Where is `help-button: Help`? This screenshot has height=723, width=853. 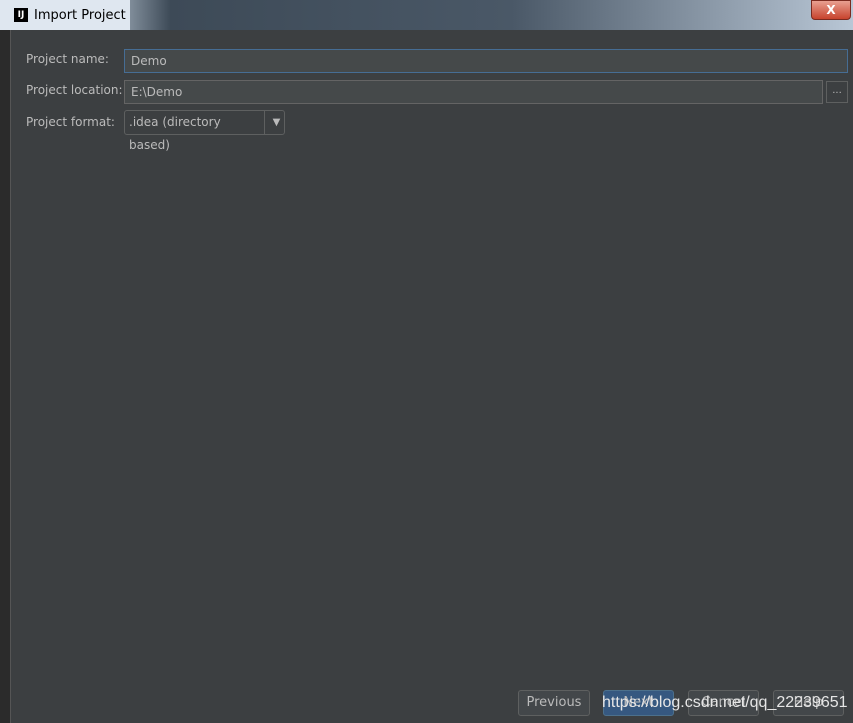
help-button: Help is located at coordinates (808, 703).